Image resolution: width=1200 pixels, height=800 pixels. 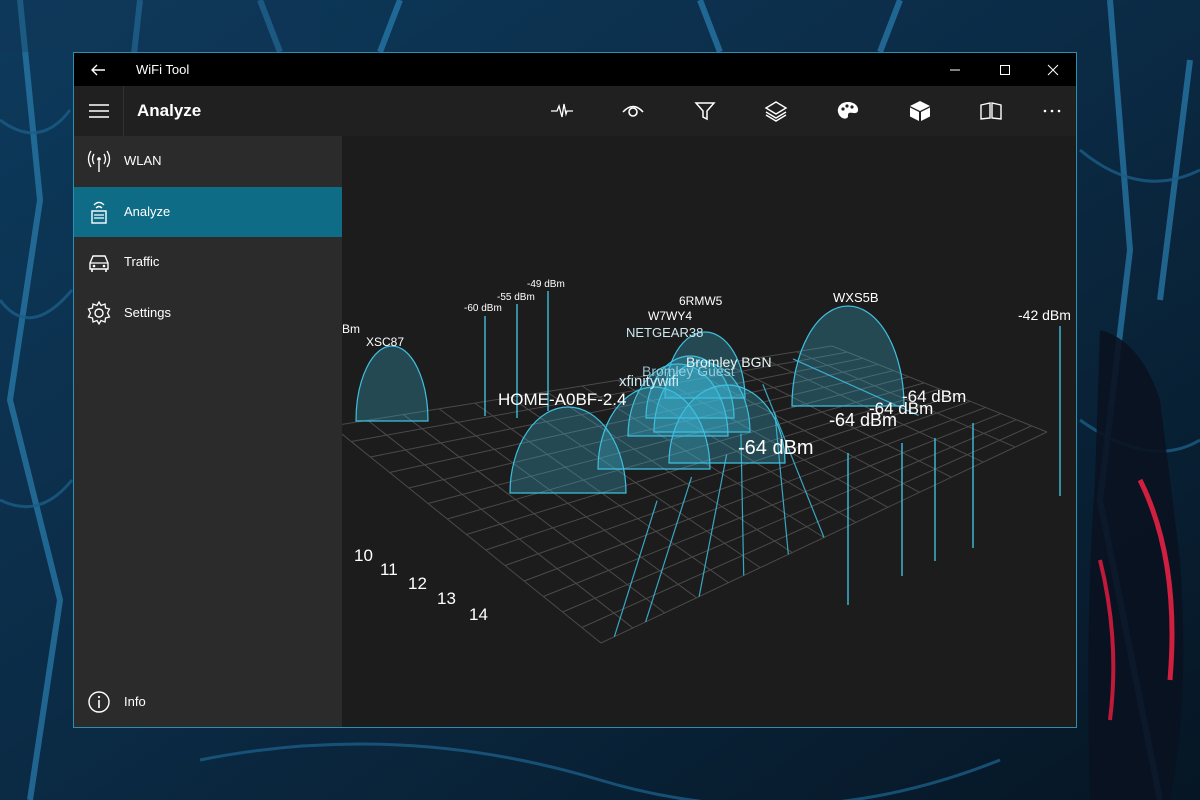 I want to click on page-title: Analyze, so click(x=169, y=110).